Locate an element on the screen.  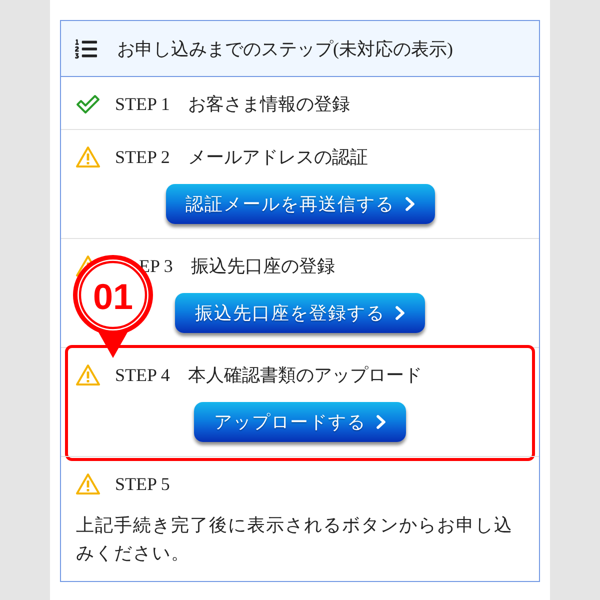
action-button: 認証メールを再送信する is located at coordinates (300, 204).